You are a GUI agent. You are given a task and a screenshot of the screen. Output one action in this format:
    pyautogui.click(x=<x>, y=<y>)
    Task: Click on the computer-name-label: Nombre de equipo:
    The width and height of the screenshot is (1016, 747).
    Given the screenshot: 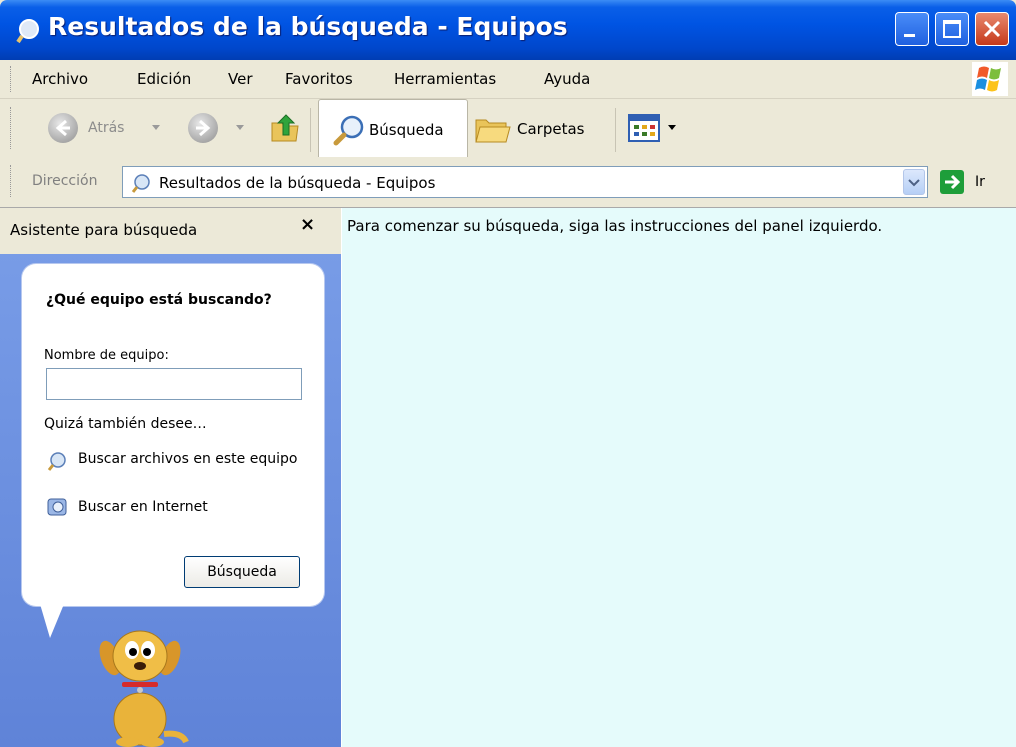 What is the action you would take?
    pyautogui.click(x=106, y=355)
    